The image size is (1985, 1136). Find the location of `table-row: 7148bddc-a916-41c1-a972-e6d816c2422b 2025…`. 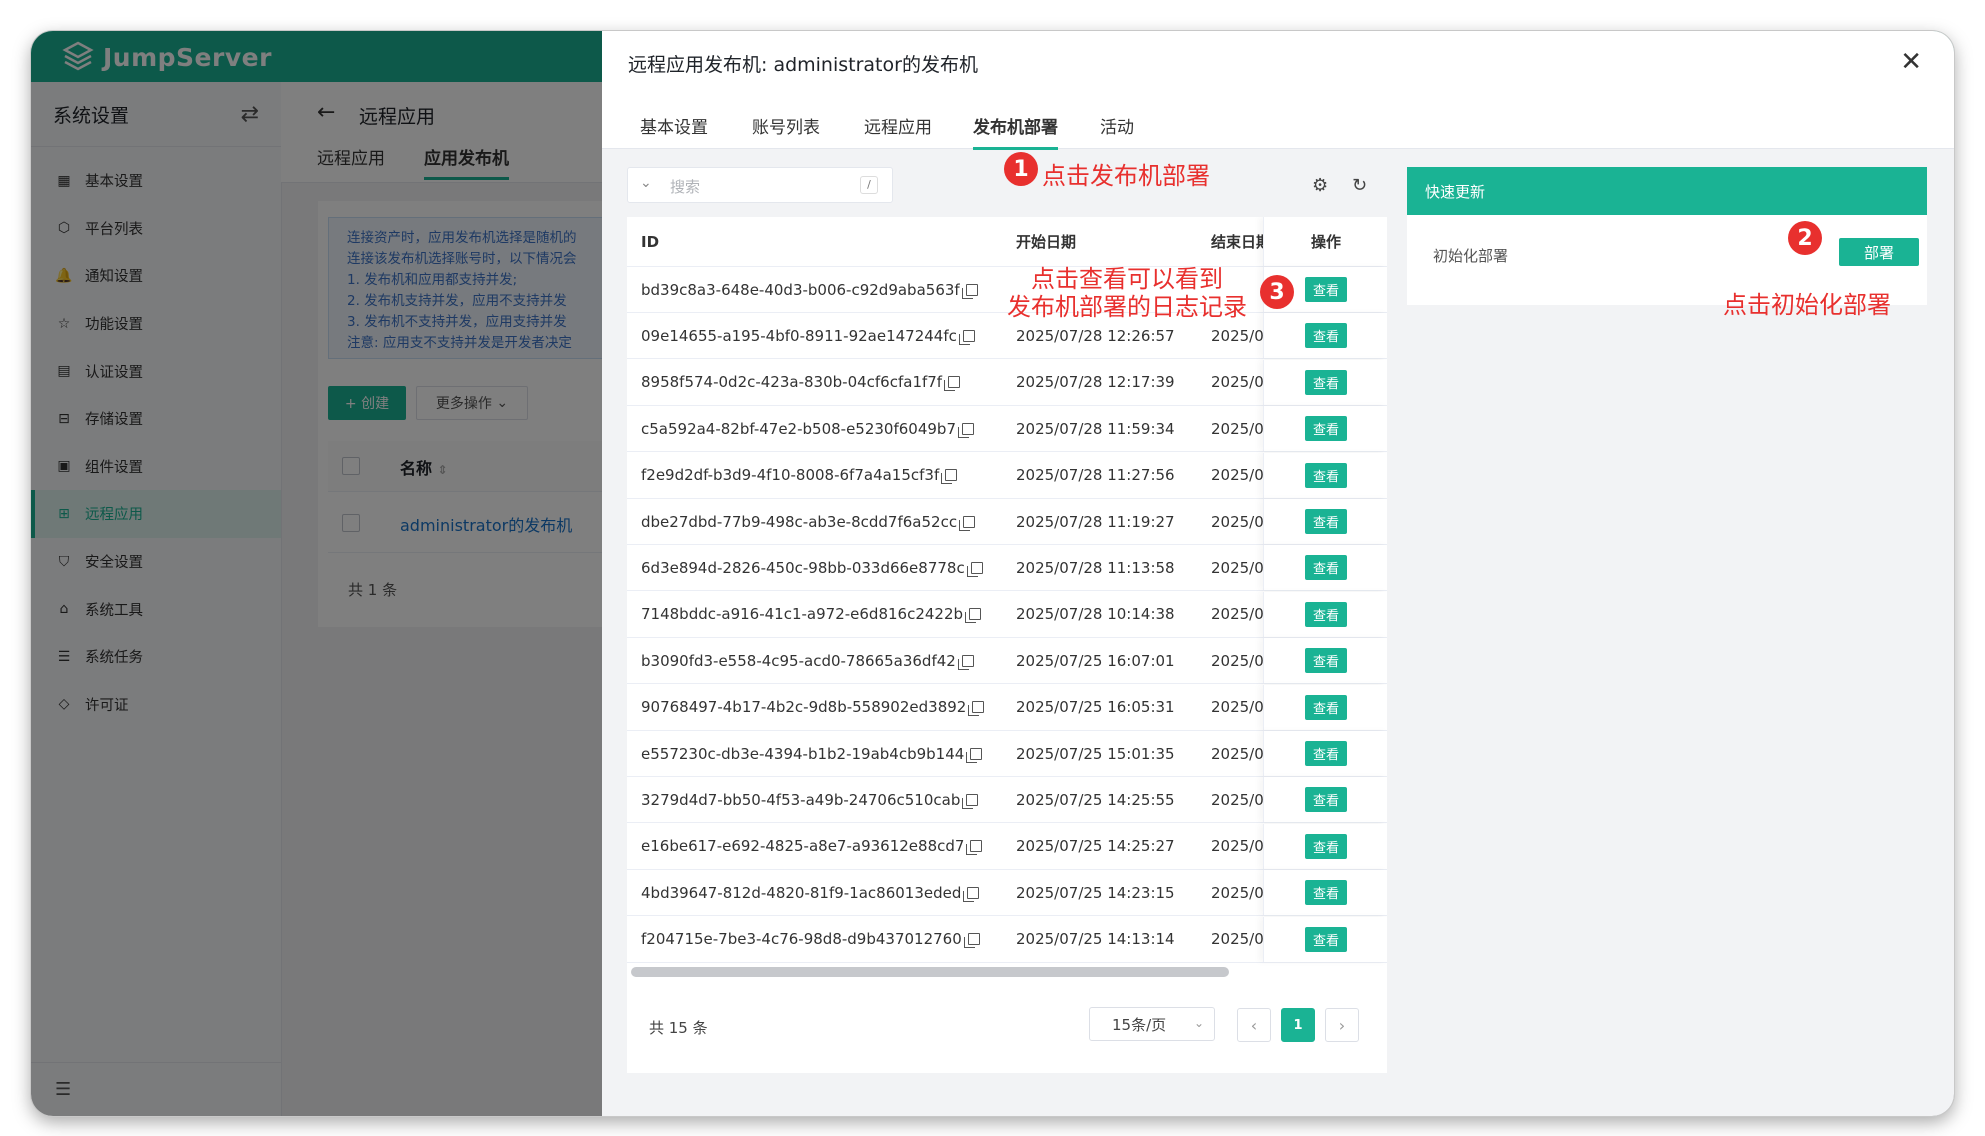

table-row: 7148bddc-a916-41c1-a972-e6d816c2422b 2025… is located at coordinates (1007, 614).